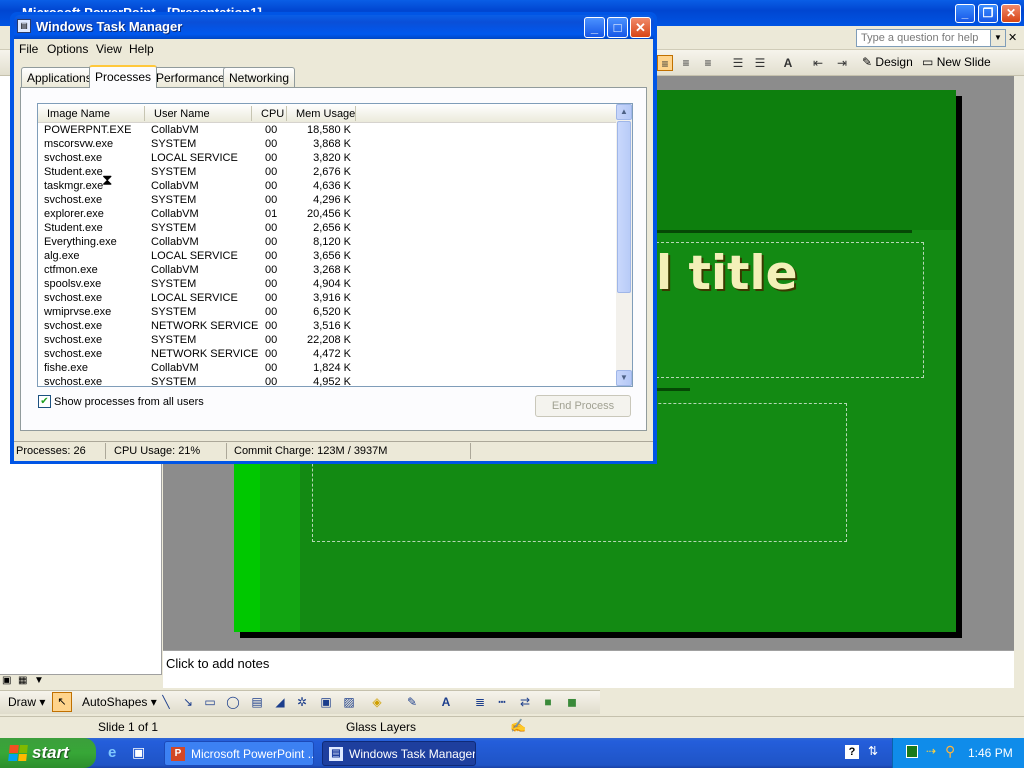  I want to click on shadow-style-icon: ■, so click(548, 702).